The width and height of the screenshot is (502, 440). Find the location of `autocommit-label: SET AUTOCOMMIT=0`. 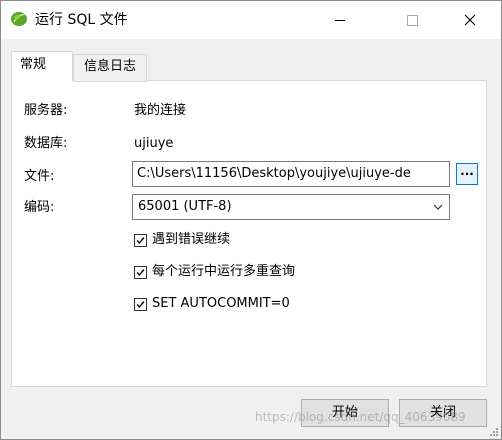

autocommit-label: SET AUTOCOMMIT=0 is located at coordinates (221, 303).